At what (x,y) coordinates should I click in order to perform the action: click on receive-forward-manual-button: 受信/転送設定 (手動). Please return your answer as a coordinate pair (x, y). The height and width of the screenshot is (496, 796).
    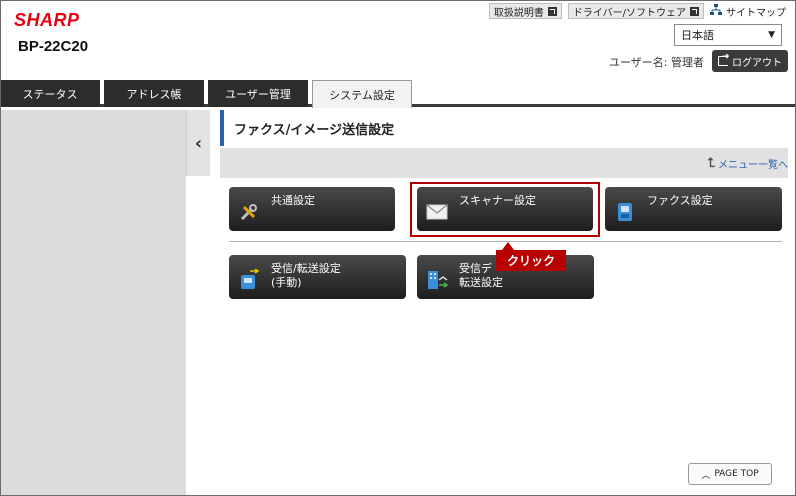
    Looking at the image, I should click on (317, 277).